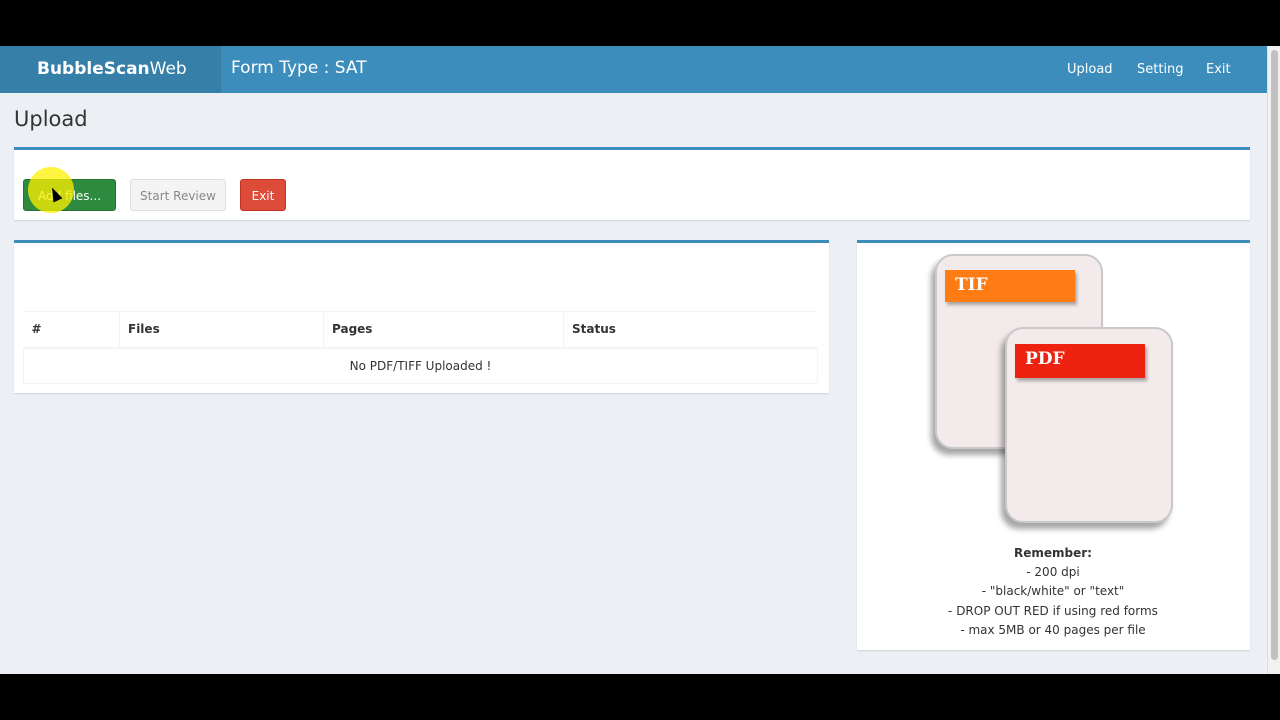 The image size is (1280, 720). What do you see at coordinates (1053, 553) in the screenshot?
I see `remember-title: Remember:` at bounding box center [1053, 553].